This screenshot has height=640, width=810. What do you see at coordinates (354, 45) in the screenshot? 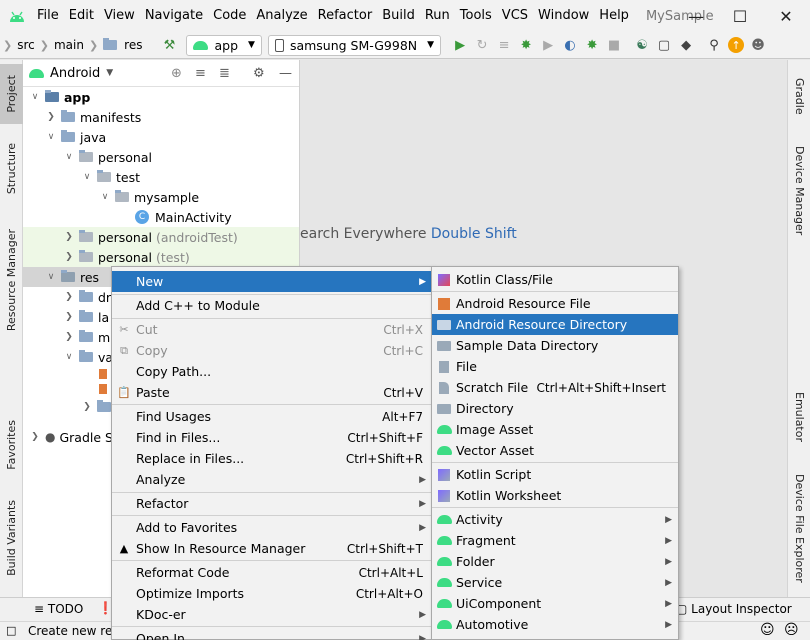
I see `device-select: samsung SM-G998N ▼` at bounding box center [354, 45].